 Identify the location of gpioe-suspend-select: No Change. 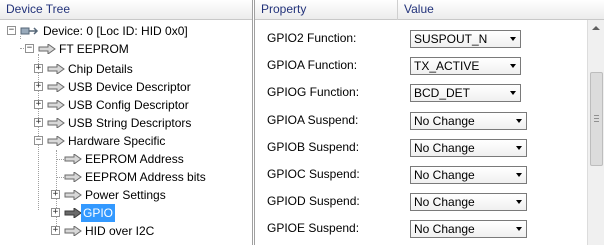
(468, 229).